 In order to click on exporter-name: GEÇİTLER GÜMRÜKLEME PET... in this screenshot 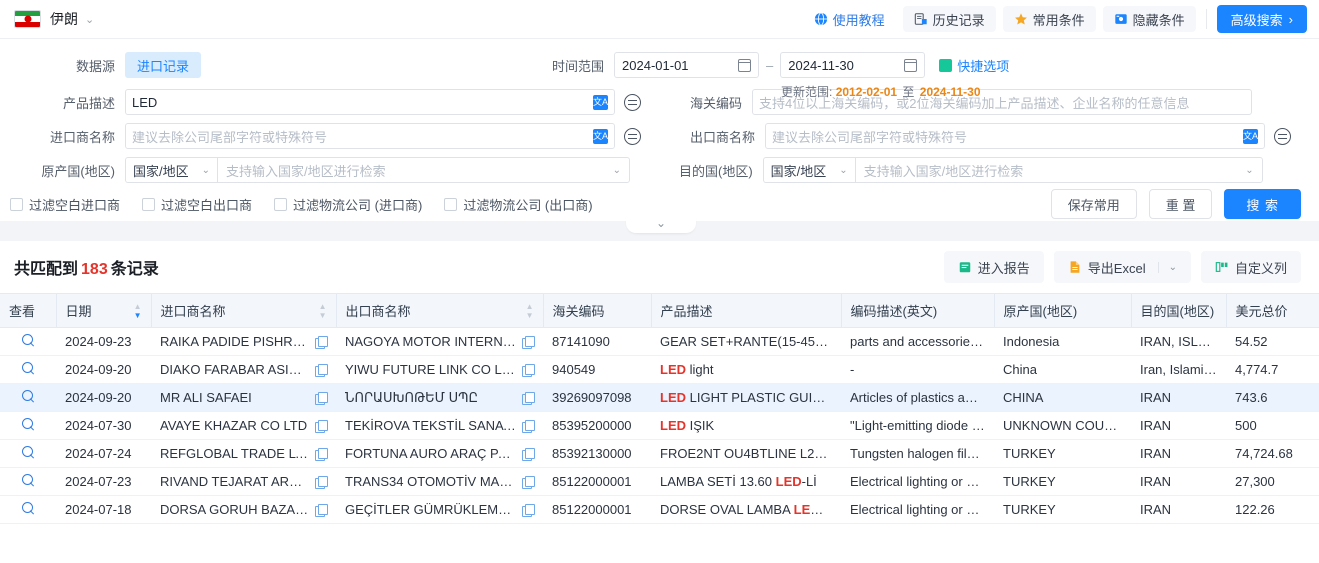, I will do `click(430, 509)`.